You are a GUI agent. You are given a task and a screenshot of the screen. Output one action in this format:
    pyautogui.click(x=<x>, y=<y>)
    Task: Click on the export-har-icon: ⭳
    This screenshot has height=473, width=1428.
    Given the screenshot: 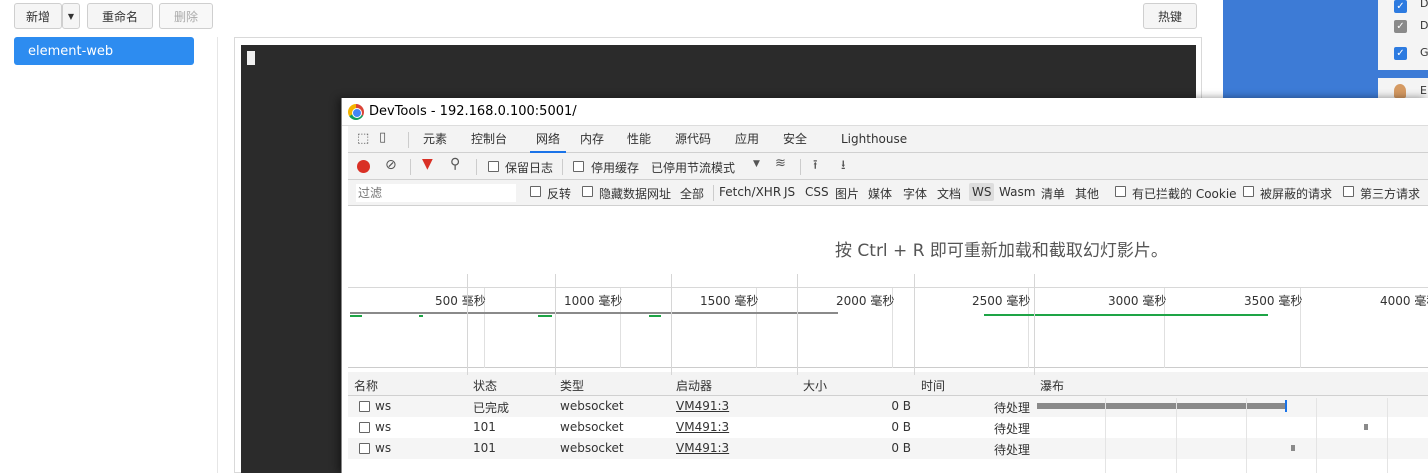 What is the action you would take?
    pyautogui.click(x=843, y=167)
    